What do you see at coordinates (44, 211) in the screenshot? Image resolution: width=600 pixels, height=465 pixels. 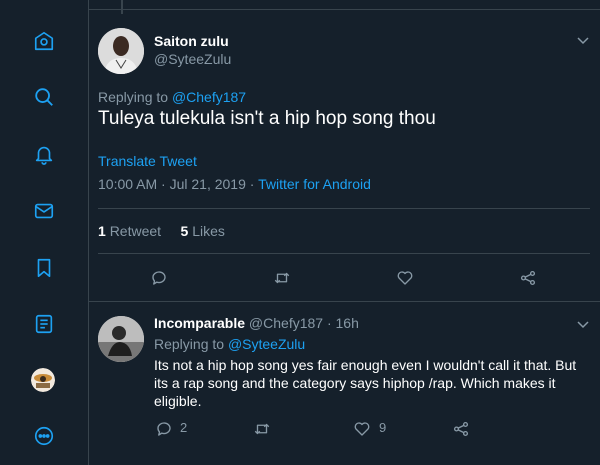 I see `messages-icon` at bounding box center [44, 211].